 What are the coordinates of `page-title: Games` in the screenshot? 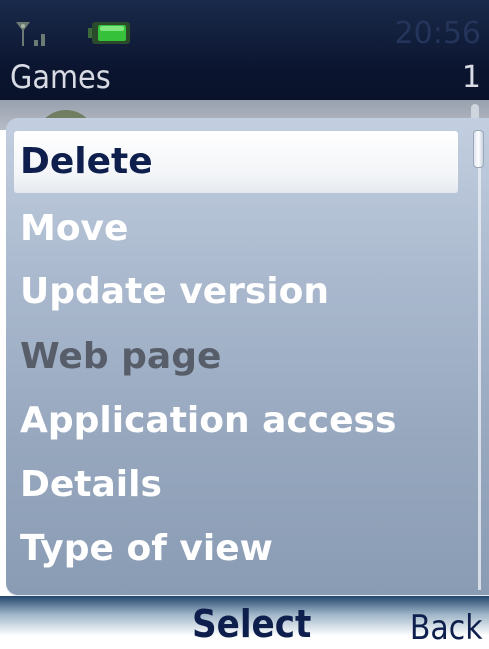 It's located at (60, 77).